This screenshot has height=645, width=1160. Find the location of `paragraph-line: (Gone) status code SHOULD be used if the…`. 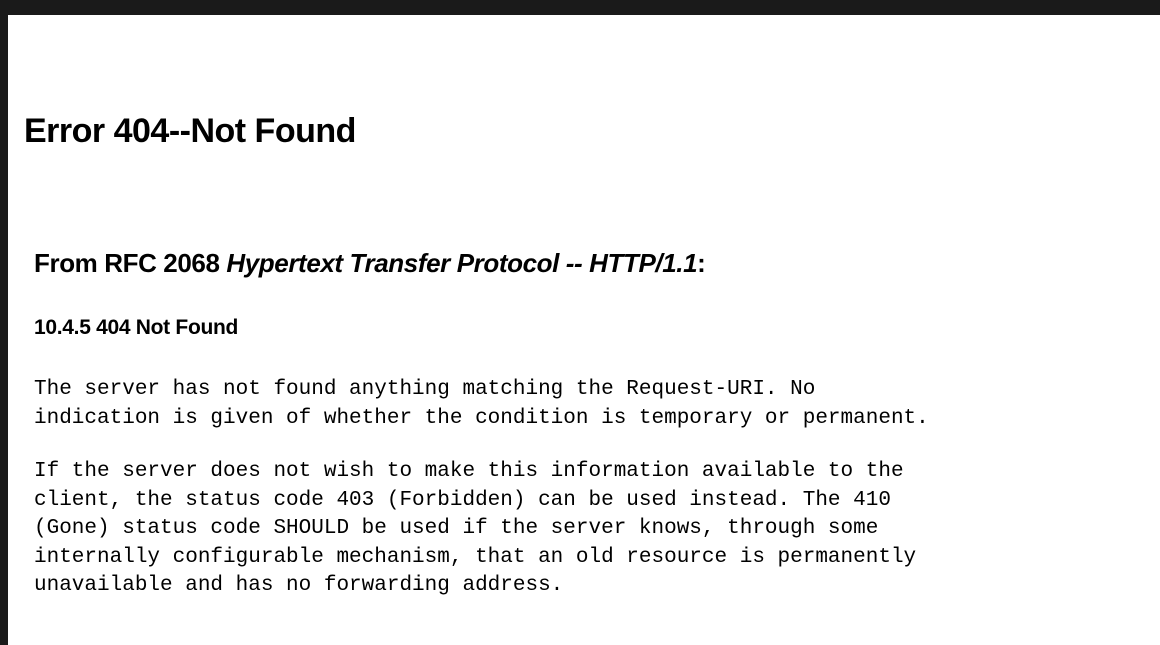

paragraph-line: (Gone) status code SHOULD be used if the… is located at coordinates (456, 528).